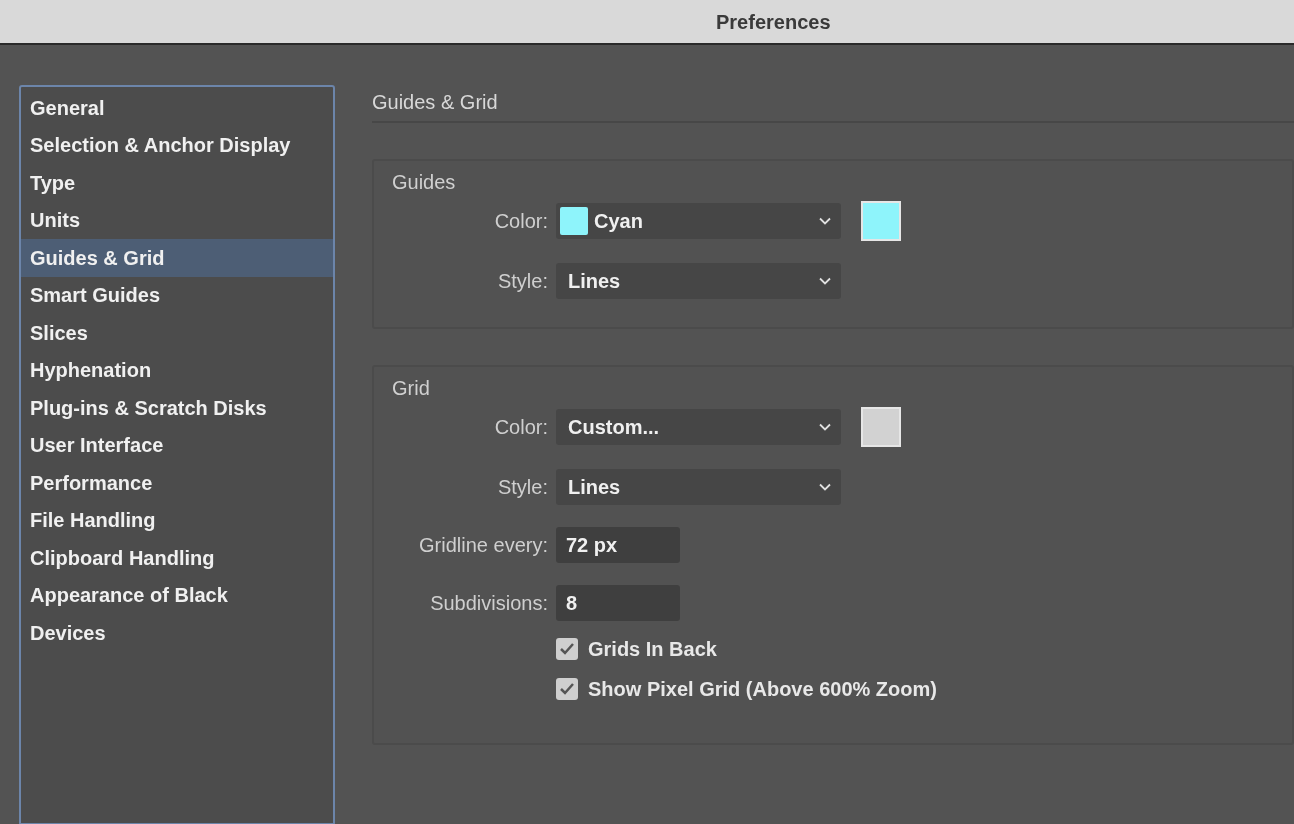  Describe the element at coordinates (424, 182) in the screenshot. I see `group-title: Guides` at that location.